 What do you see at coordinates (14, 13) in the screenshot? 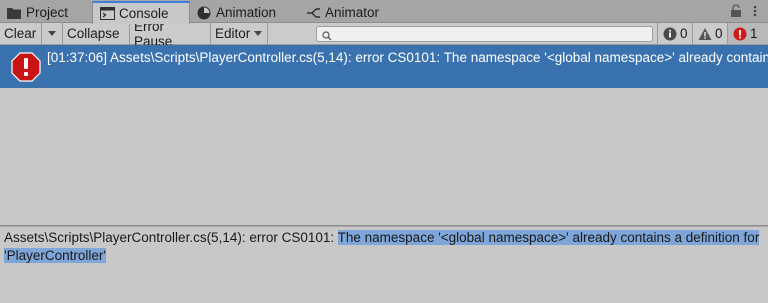
I see `folder-icon` at bounding box center [14, 13].